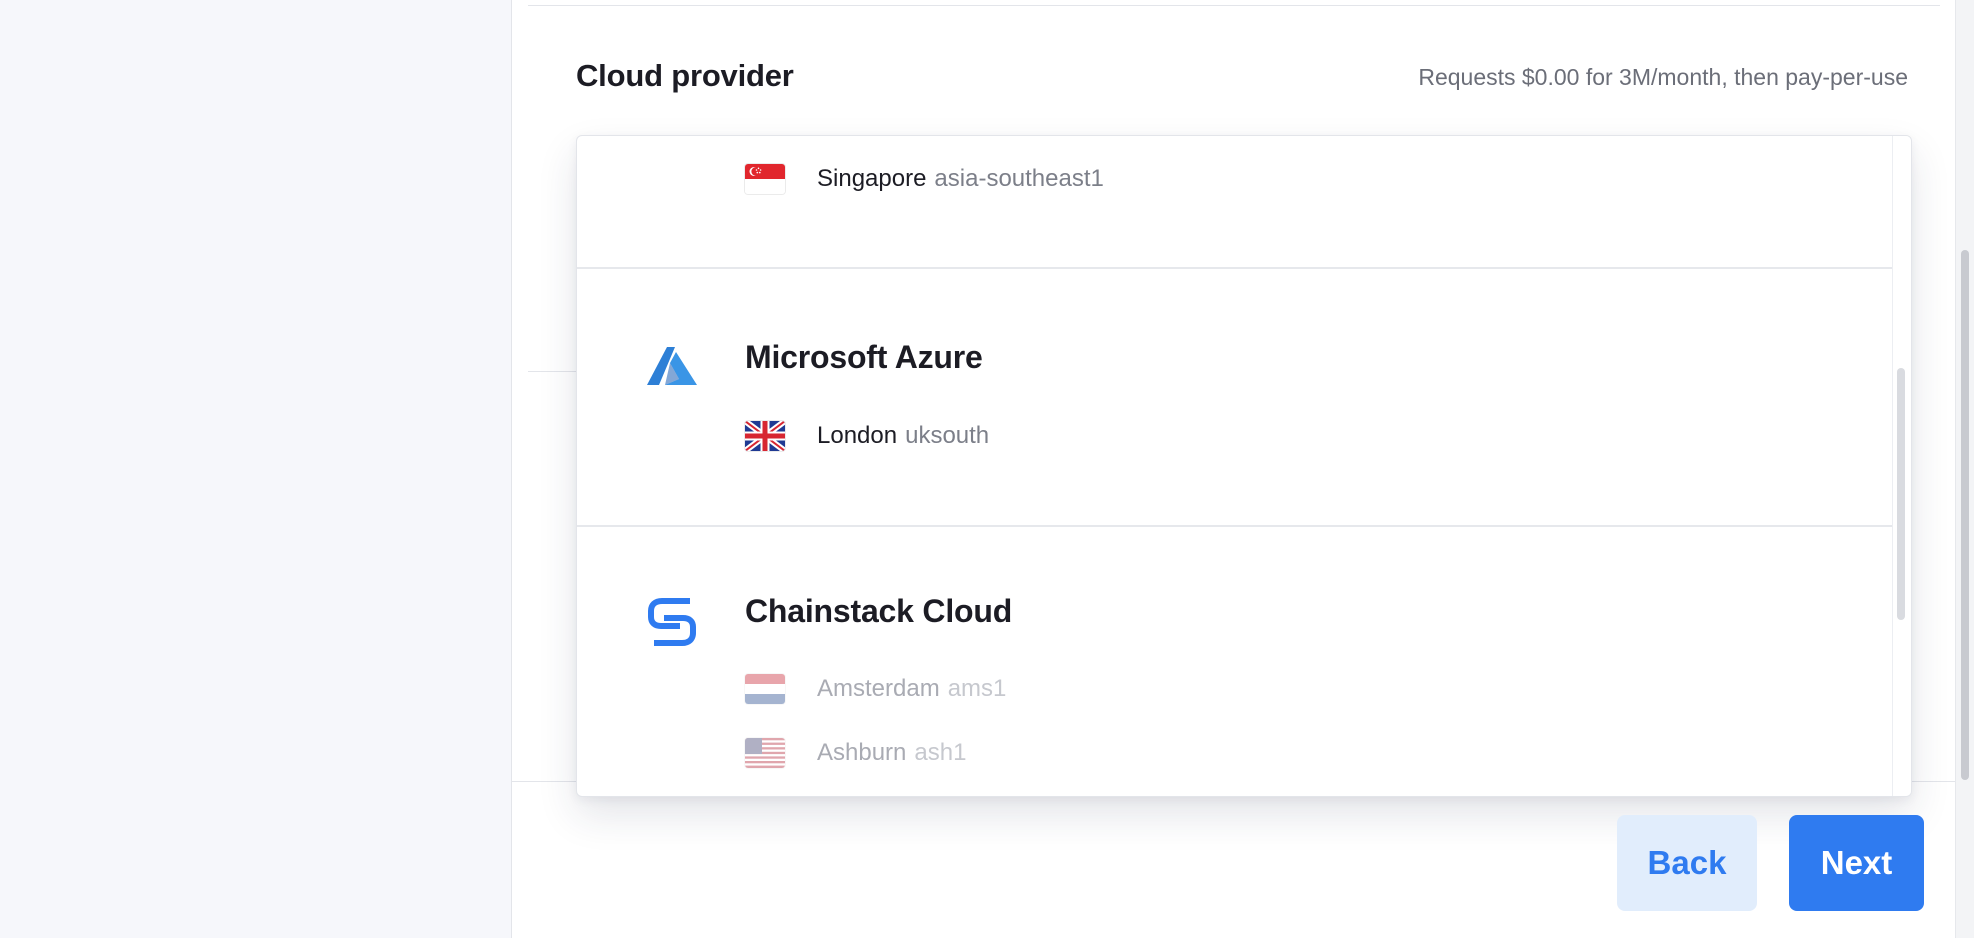 Image resolution: width=1974 pixels, height=938 pixels. Describe the element at coordinates (672, 622) in the screenshot. I see `chainstack-logo-icon` at that location.